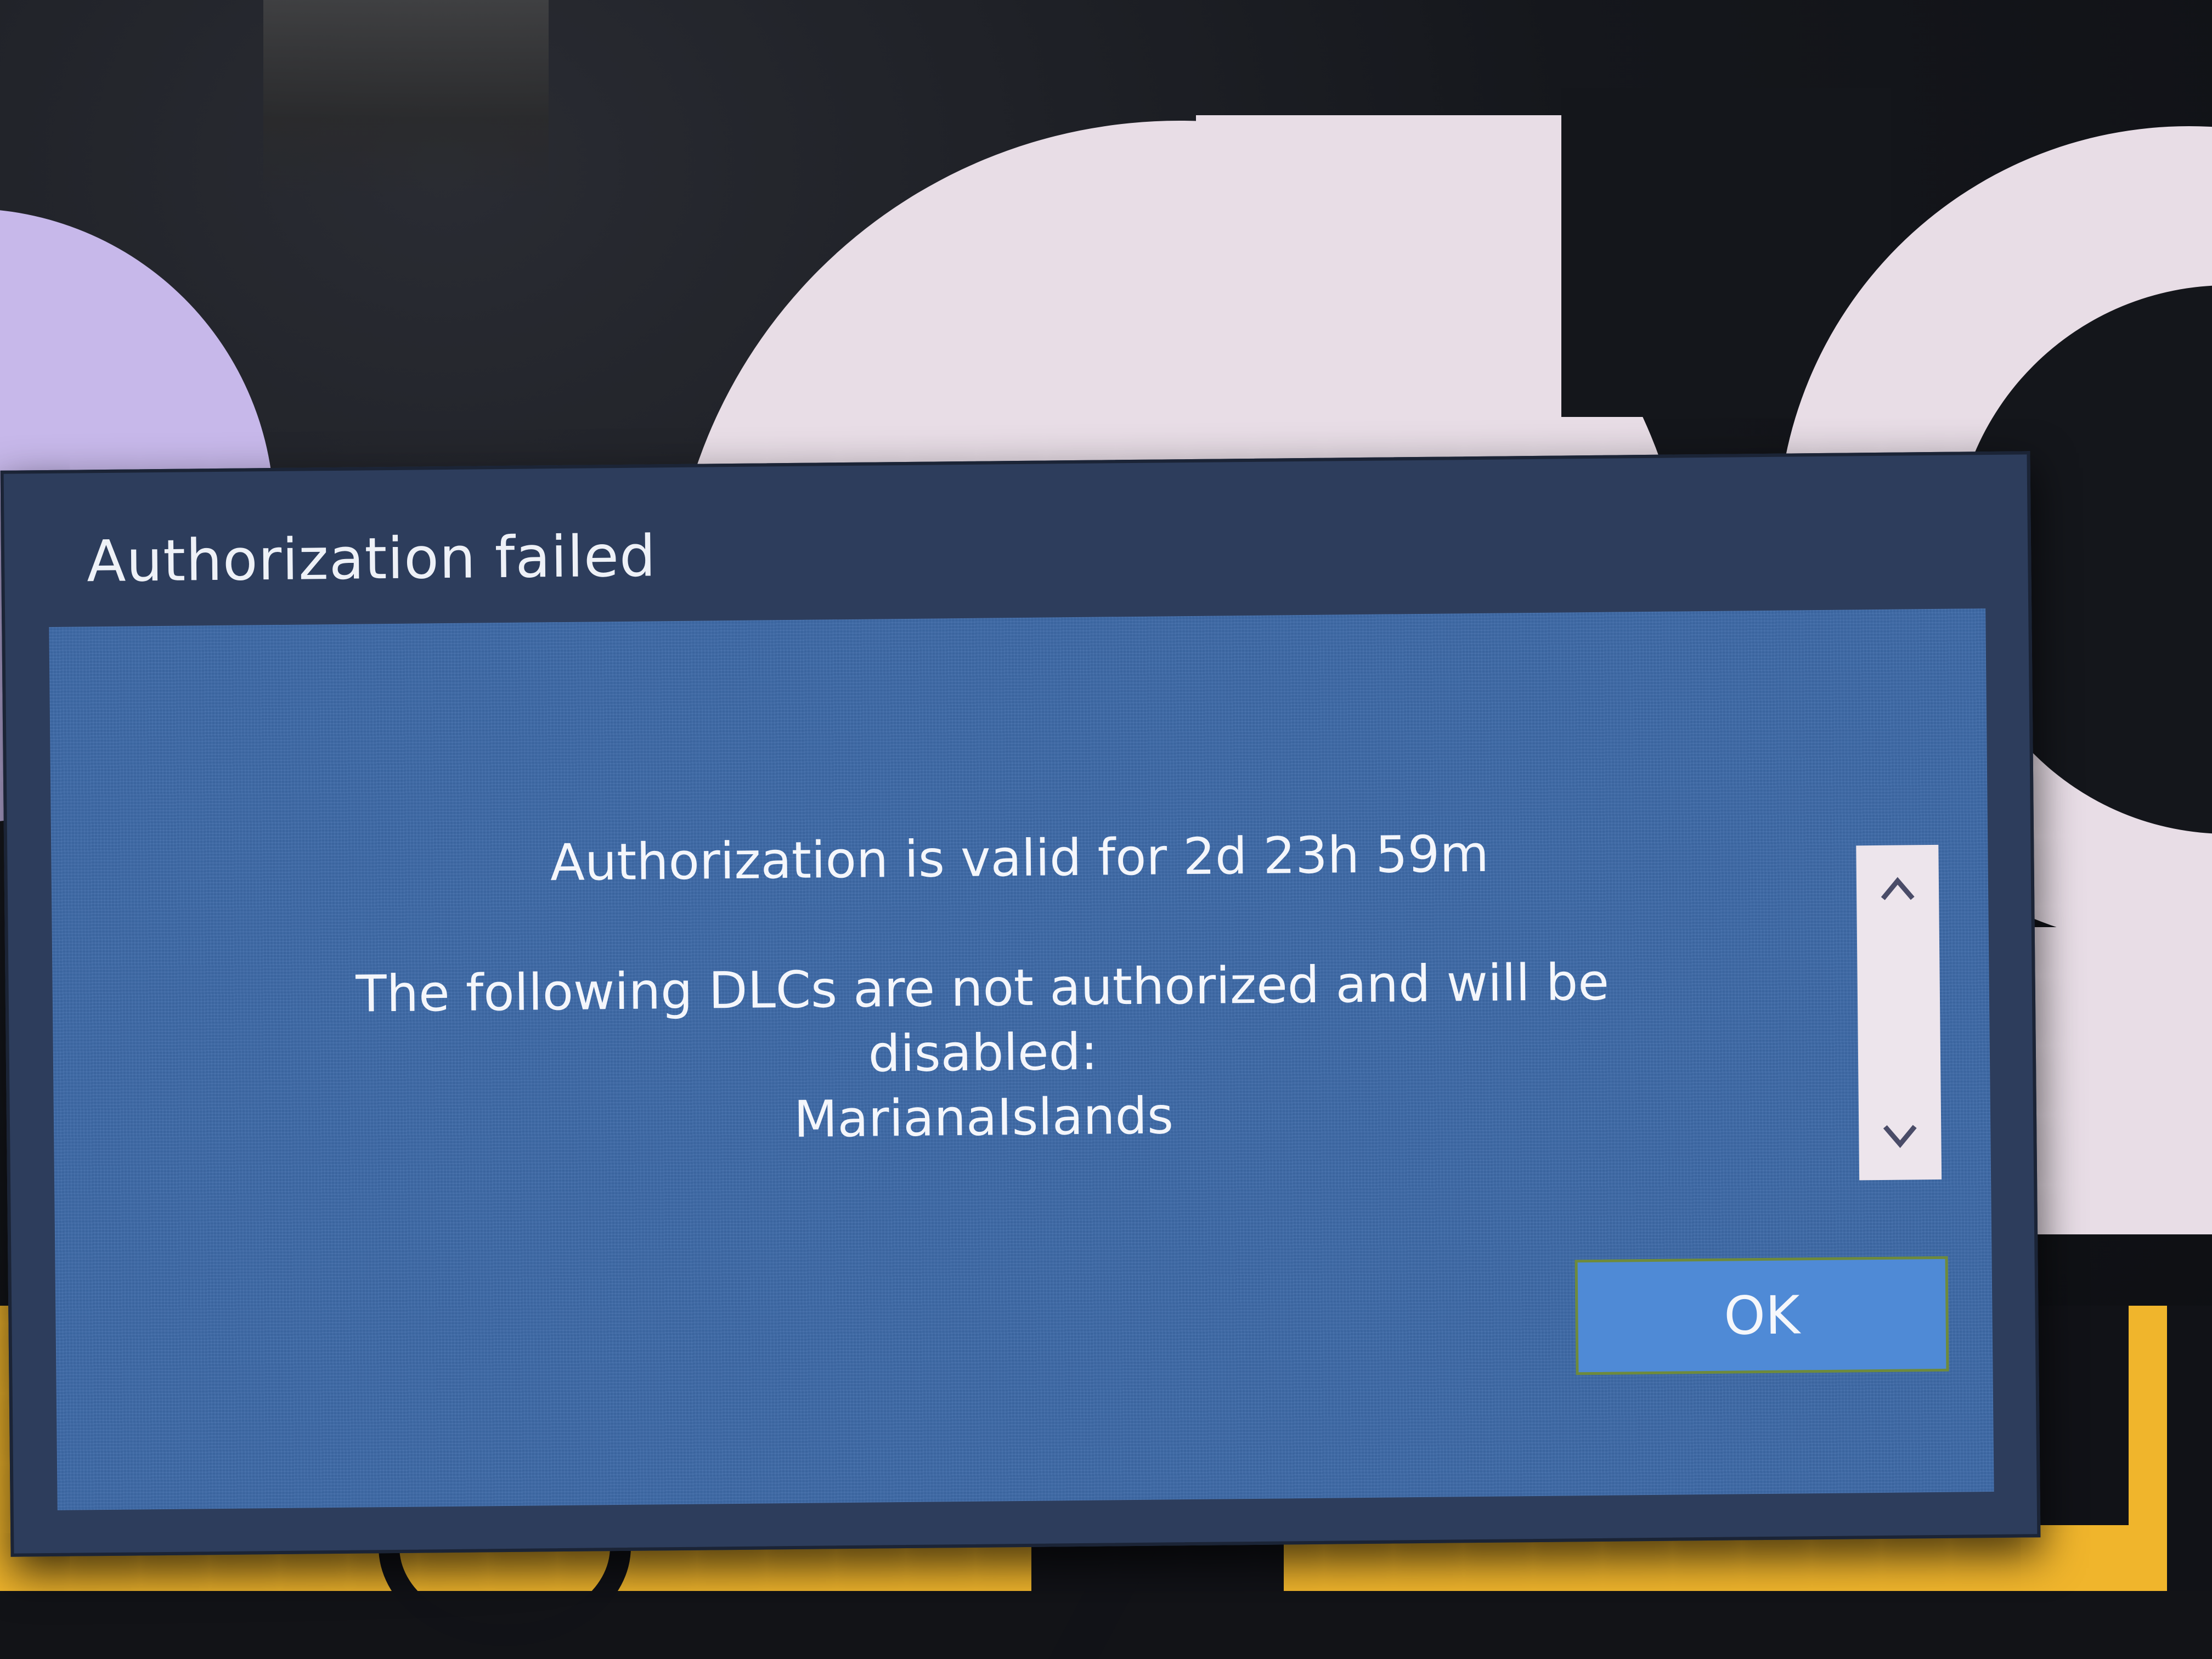 The height and width of the screenshot is (1659, 2212). What do you see at coordinates (1899, 1012) in the screenshot?
I see `message-scrollbar` at bounding box center [1899, 1012].